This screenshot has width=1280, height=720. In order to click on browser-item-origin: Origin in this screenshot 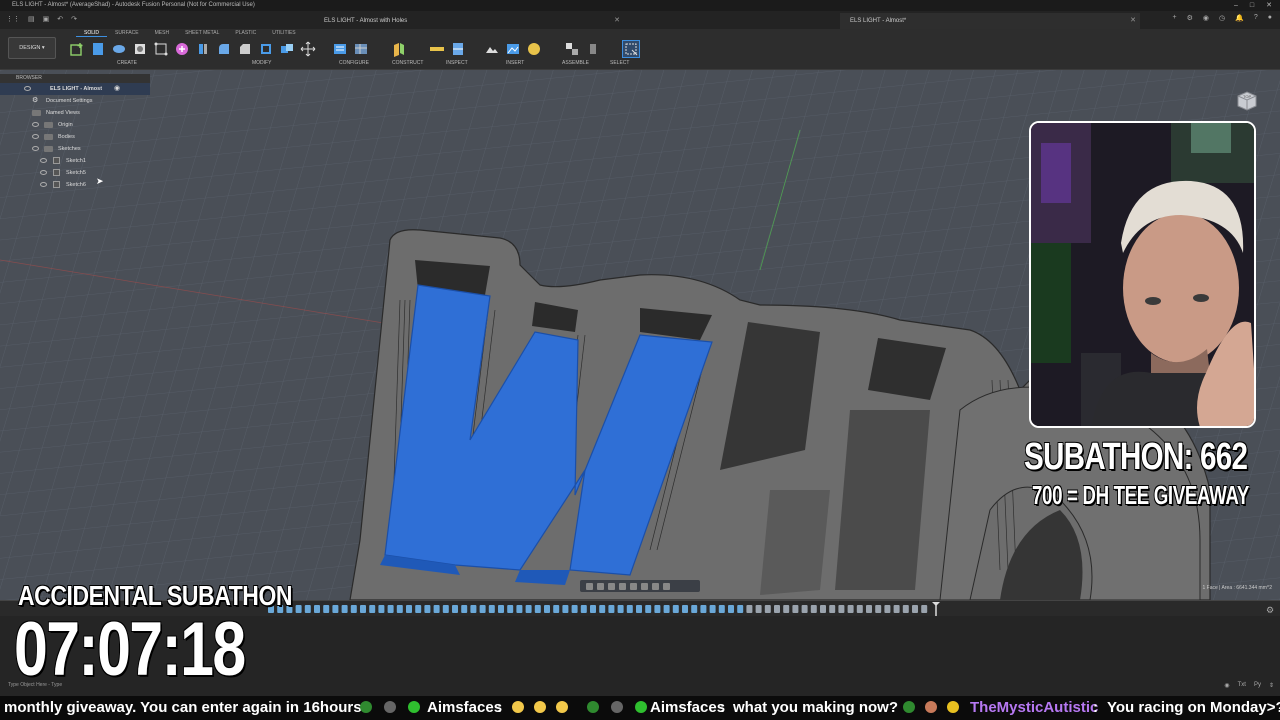, I will do `click(75, 125)`.